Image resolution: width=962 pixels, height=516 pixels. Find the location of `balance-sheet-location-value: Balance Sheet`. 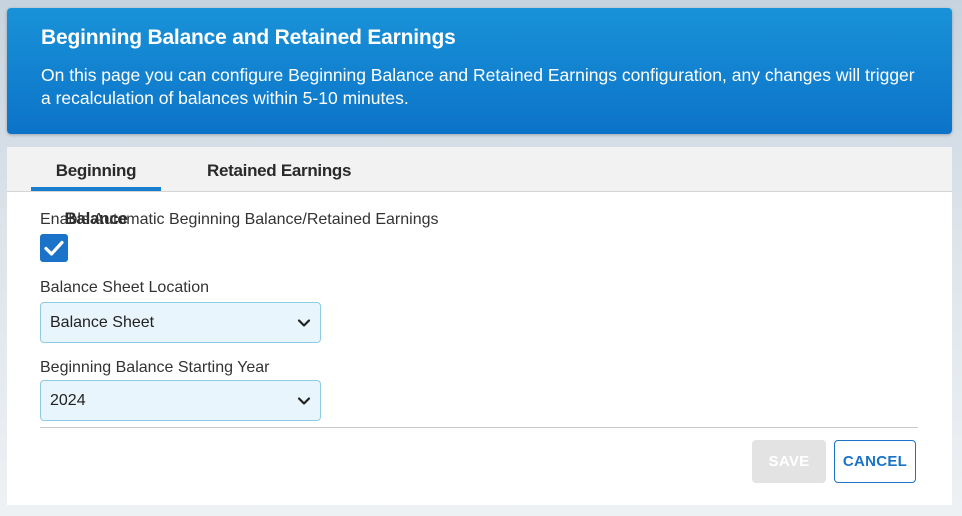

balance-sheet-location-value: Balance Sheet is located at coordinates (102, 322).